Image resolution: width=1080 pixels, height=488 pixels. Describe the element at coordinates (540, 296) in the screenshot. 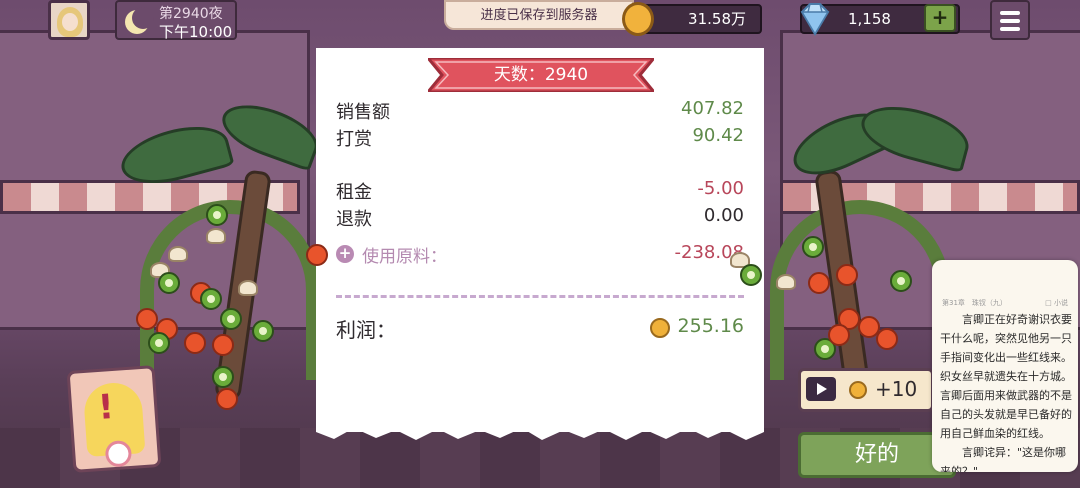

I see `receipt-divider` at that location.